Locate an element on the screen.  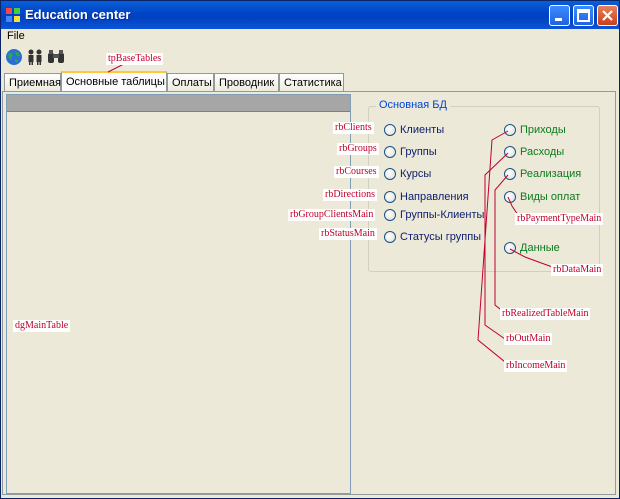
annotation-rbcourses: rbCourses is located at coordinates (356, 172).